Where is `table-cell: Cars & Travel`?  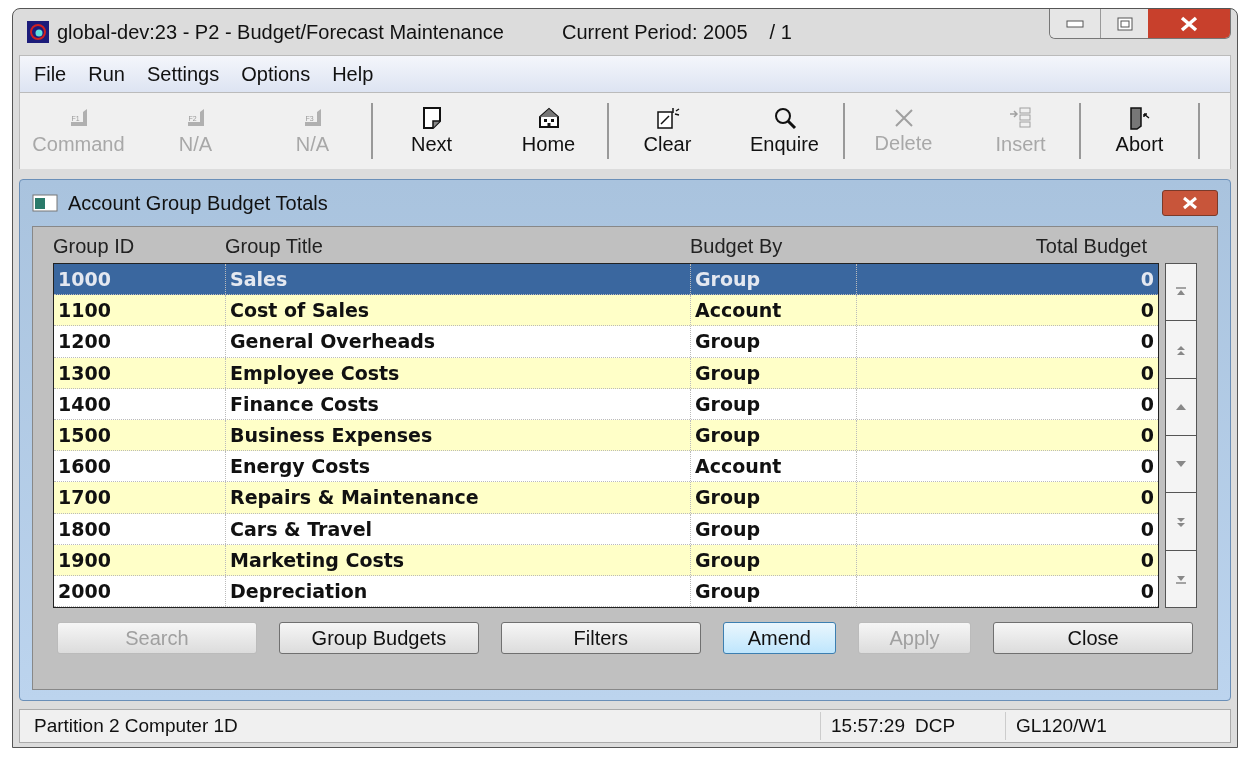 table-cell: Cars & Travel is located at coordinates (458, 528).